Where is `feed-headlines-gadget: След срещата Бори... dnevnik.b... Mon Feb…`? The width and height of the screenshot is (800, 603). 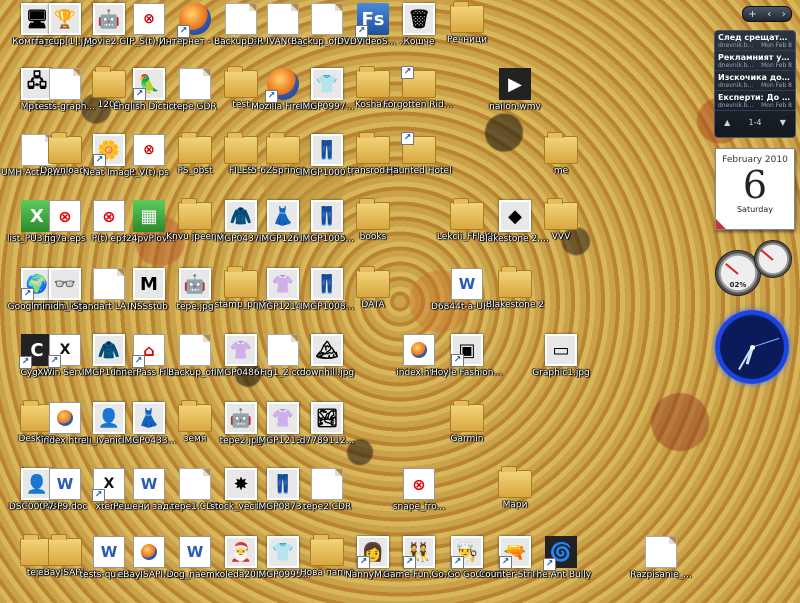
feed-headlines-gadget: След срещата Бори... dnevnik.b... Mon Feb… is located at coordinates (755, 84).